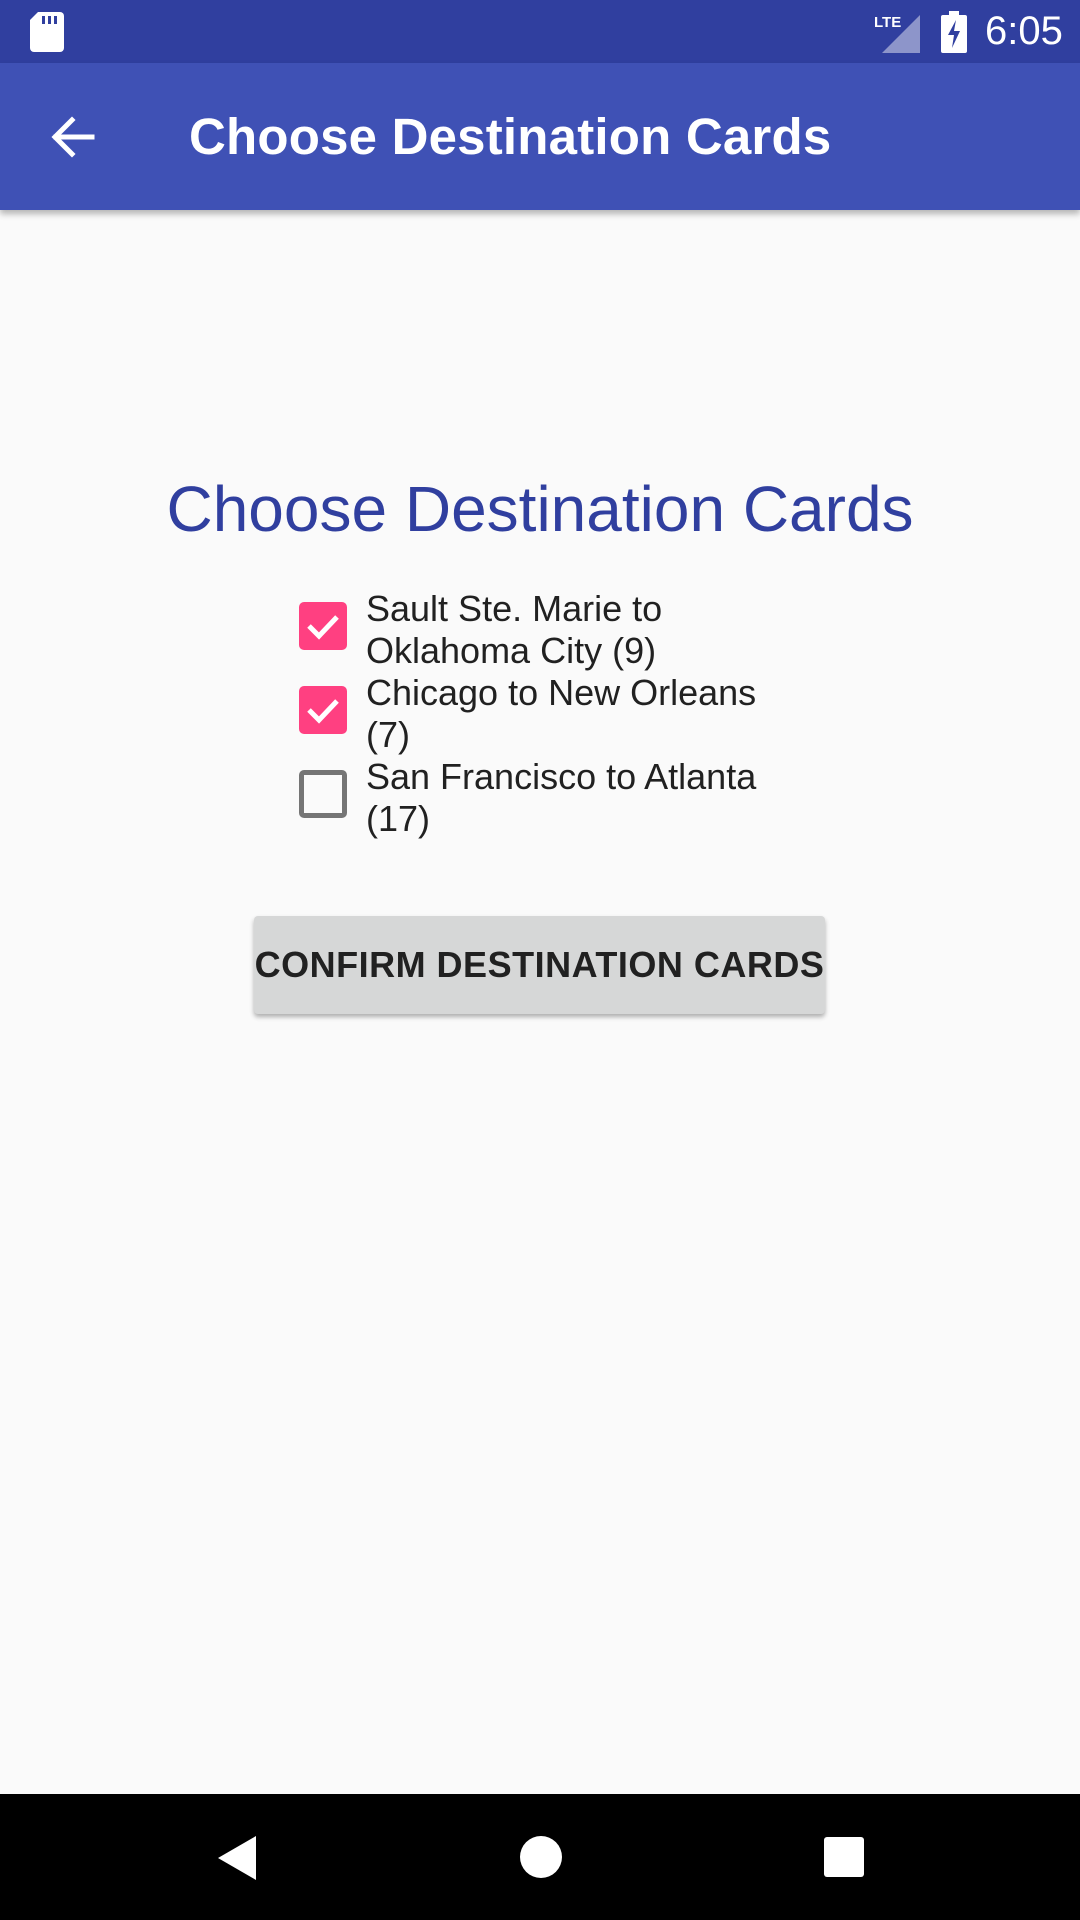 The width and height of the screenshot is (1080, 1920). I want to click on destination-card-checkbox: Sault Ste. Marie to Oklahoma City (9), so click(530, 630).